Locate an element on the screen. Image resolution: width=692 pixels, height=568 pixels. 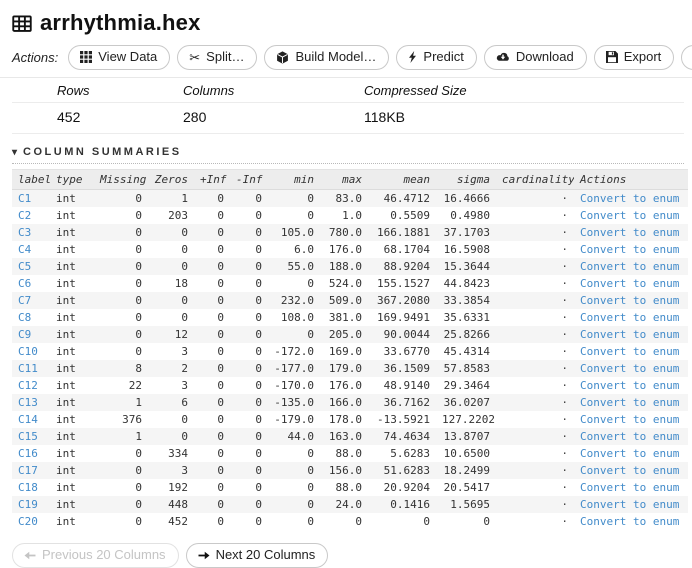
column-label-link: C2 is located at coordinates (24, 215).